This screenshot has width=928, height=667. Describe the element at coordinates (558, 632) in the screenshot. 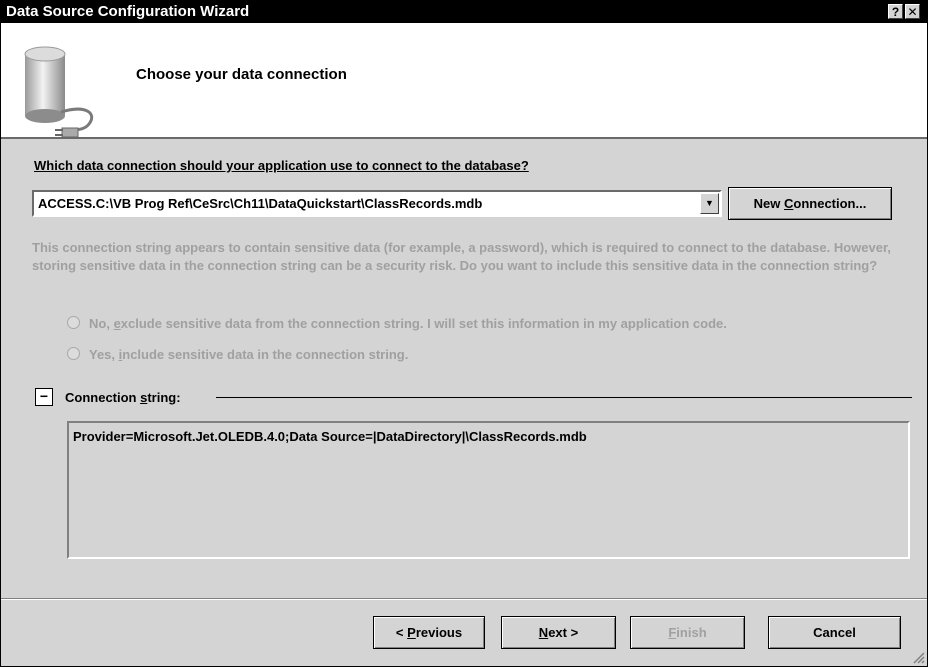

I see `next-button: Next >` at that location.